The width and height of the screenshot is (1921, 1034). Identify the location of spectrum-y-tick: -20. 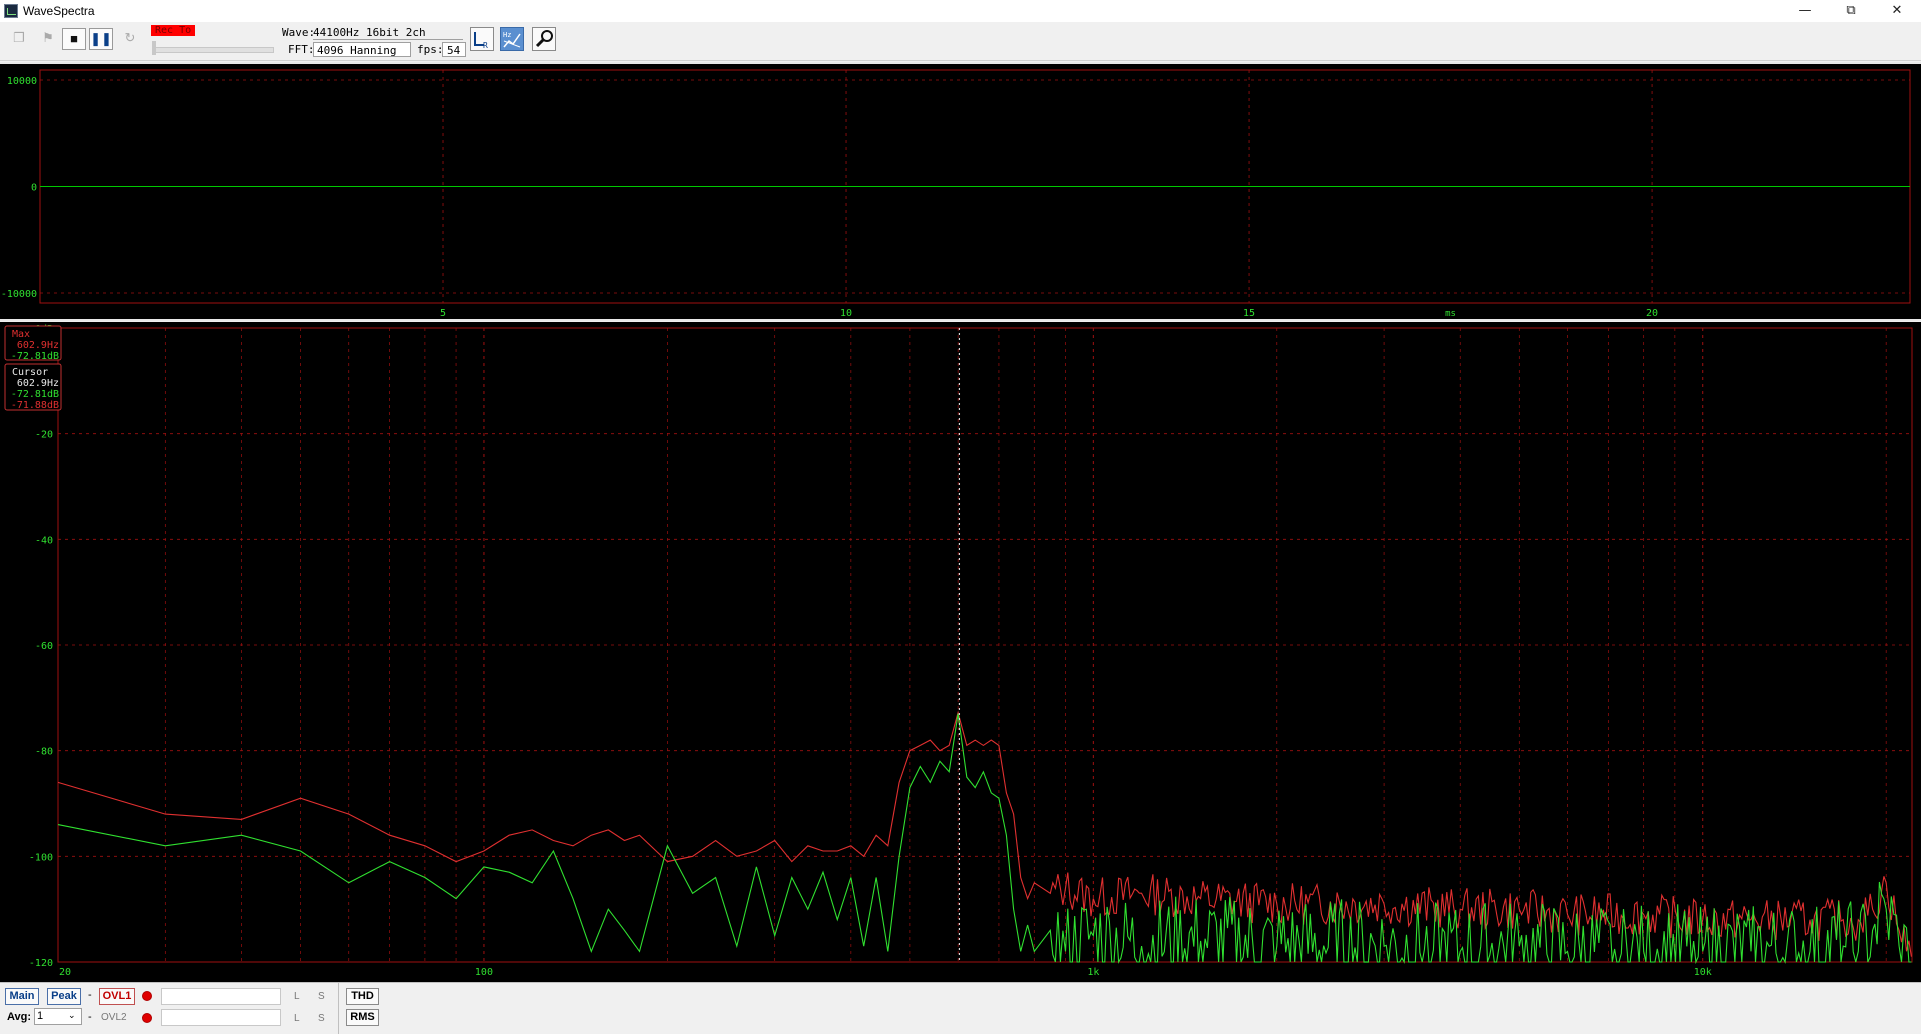
(44, 435).